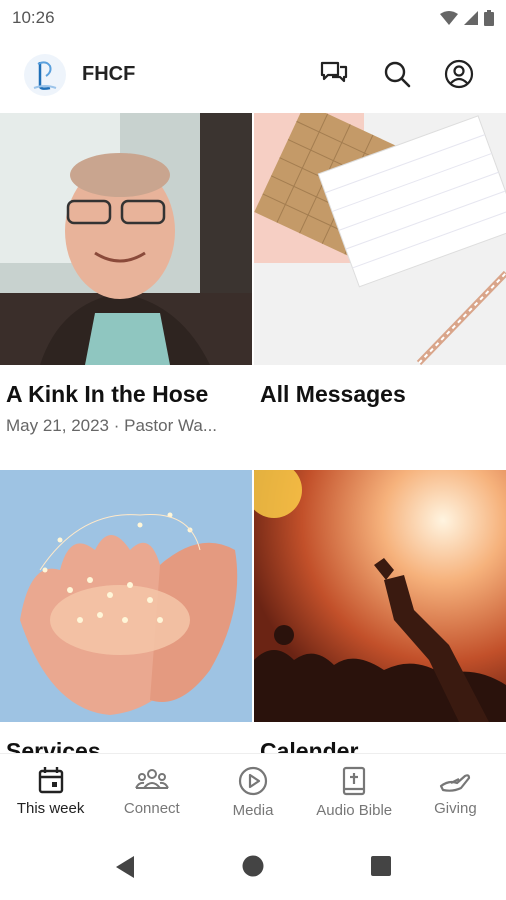 The image size is (506, 900). I want to click on card-title: All Messages, so click(333, 394).